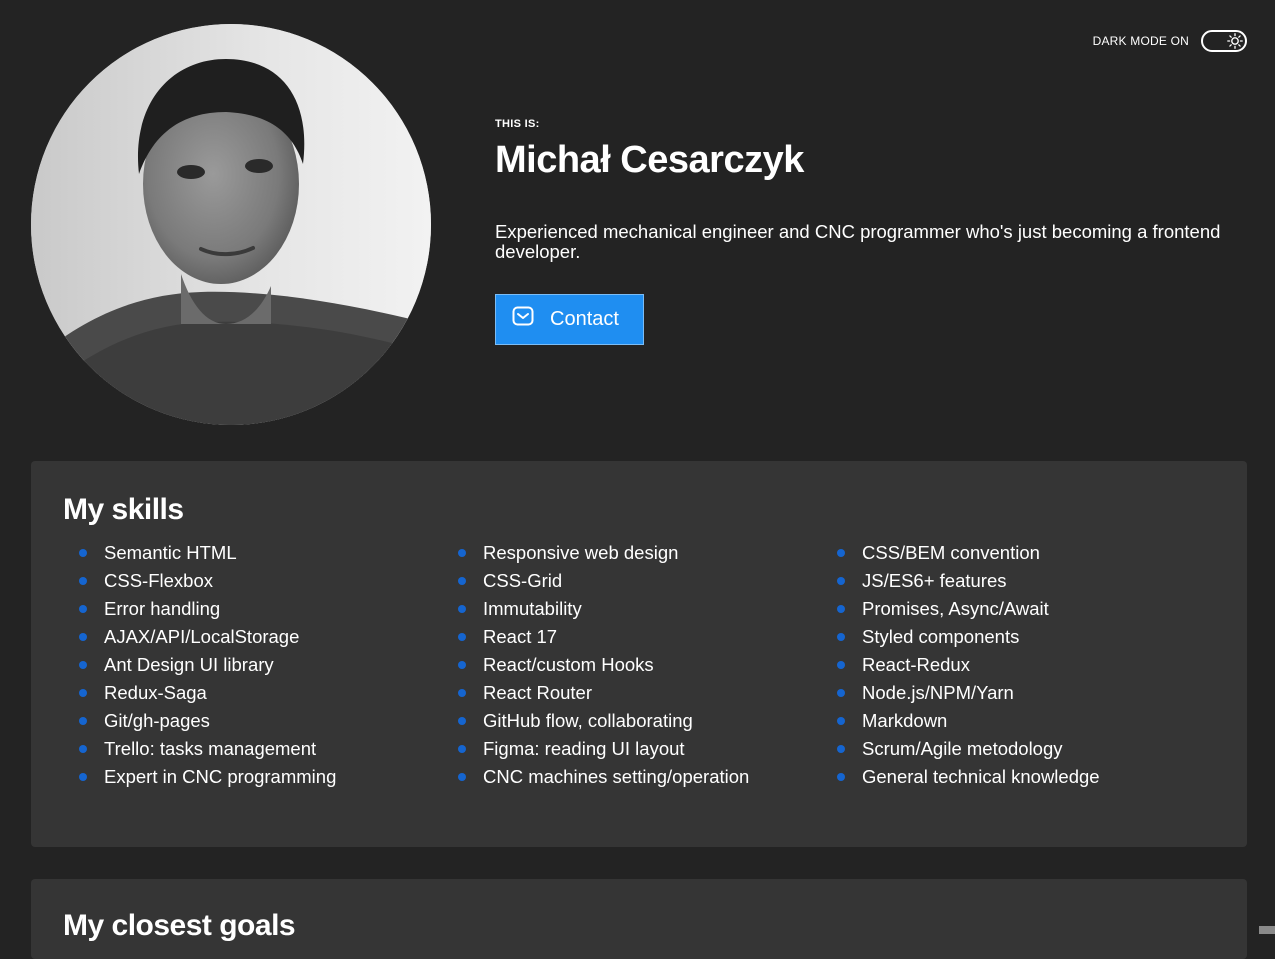 The width and height of the screenshot is (1275, 959). What do you see at coordinates (268, 581) in the screenshot?
I see `list-item: CSS-Flexbox` at bounding box center [268, 581].